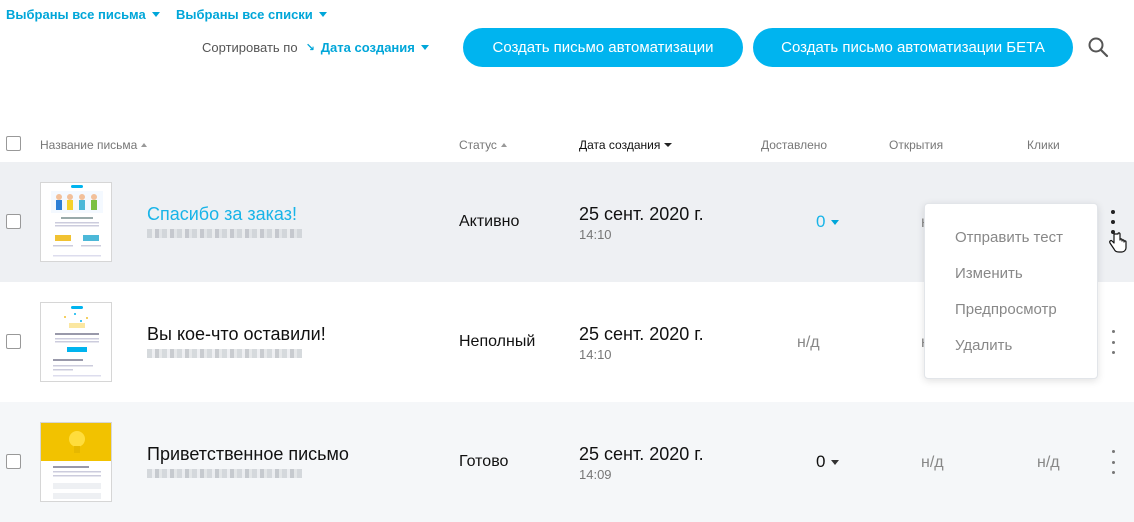 This screenshot has width=1134, height=522. What do you see at coordinates (983, 345) in the screenshot?
I see `menu-item-delete: Удалить` at bounding box center [983, 345].